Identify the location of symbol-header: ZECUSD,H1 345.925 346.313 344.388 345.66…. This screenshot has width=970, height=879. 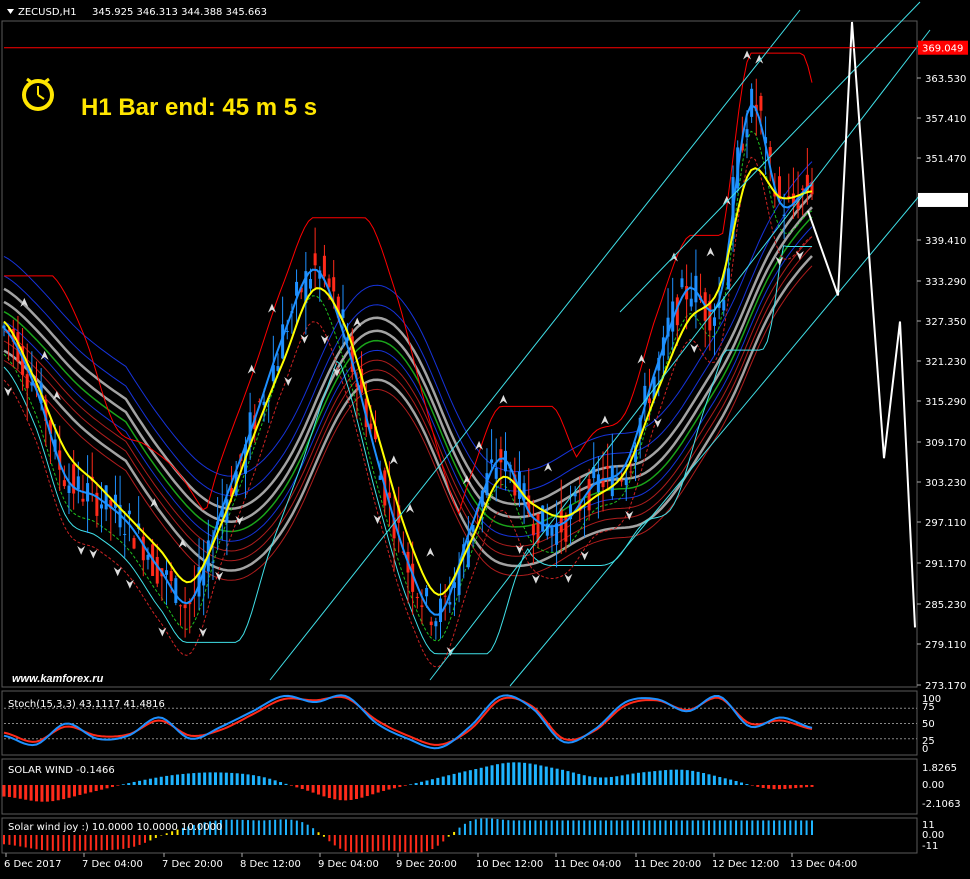
(137, 12).